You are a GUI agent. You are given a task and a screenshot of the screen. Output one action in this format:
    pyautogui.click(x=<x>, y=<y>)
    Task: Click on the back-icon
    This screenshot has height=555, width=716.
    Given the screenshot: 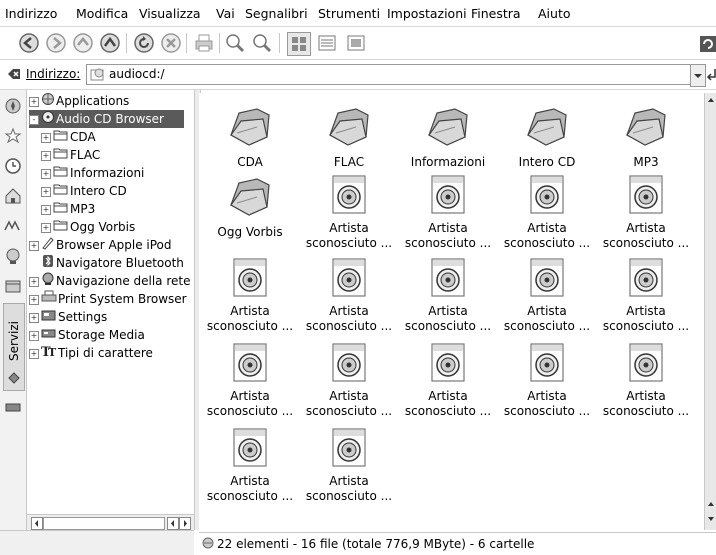 What is the action you would take?
    pyautogui.click(x=29, y=43)
    